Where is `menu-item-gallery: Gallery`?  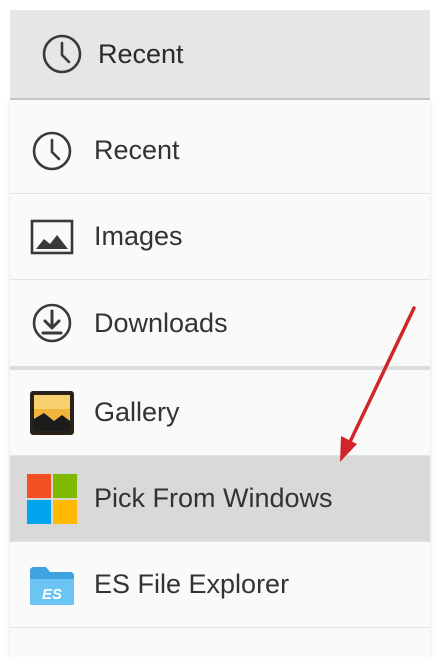 menu-item-gallery: Gallery is located at coordinates (220, 413).